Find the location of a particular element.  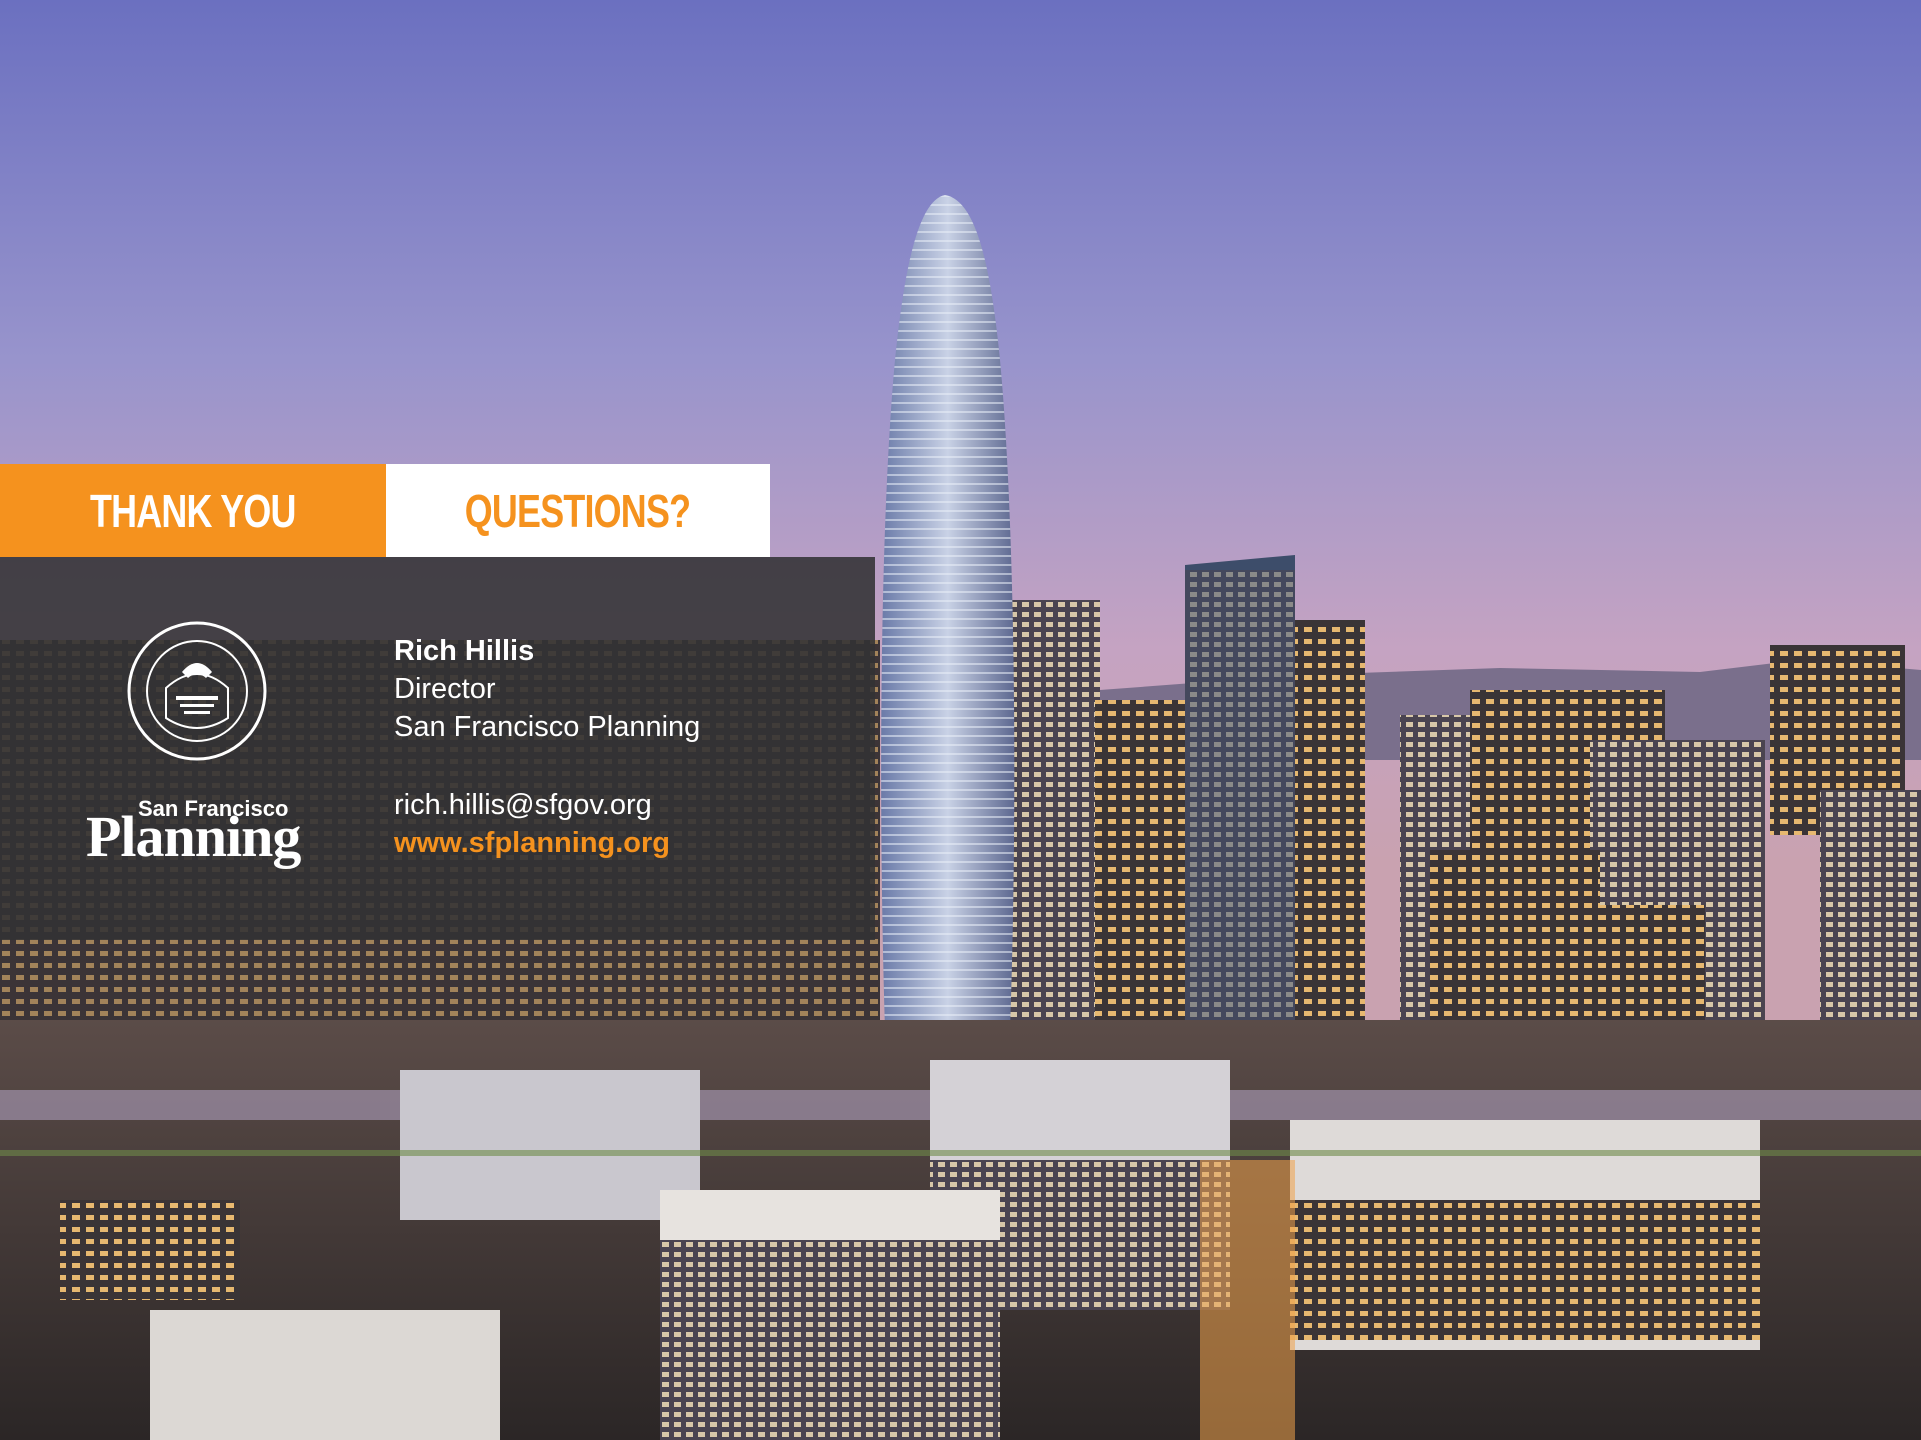

city-seal-icon is located at coordinates (197, 691).